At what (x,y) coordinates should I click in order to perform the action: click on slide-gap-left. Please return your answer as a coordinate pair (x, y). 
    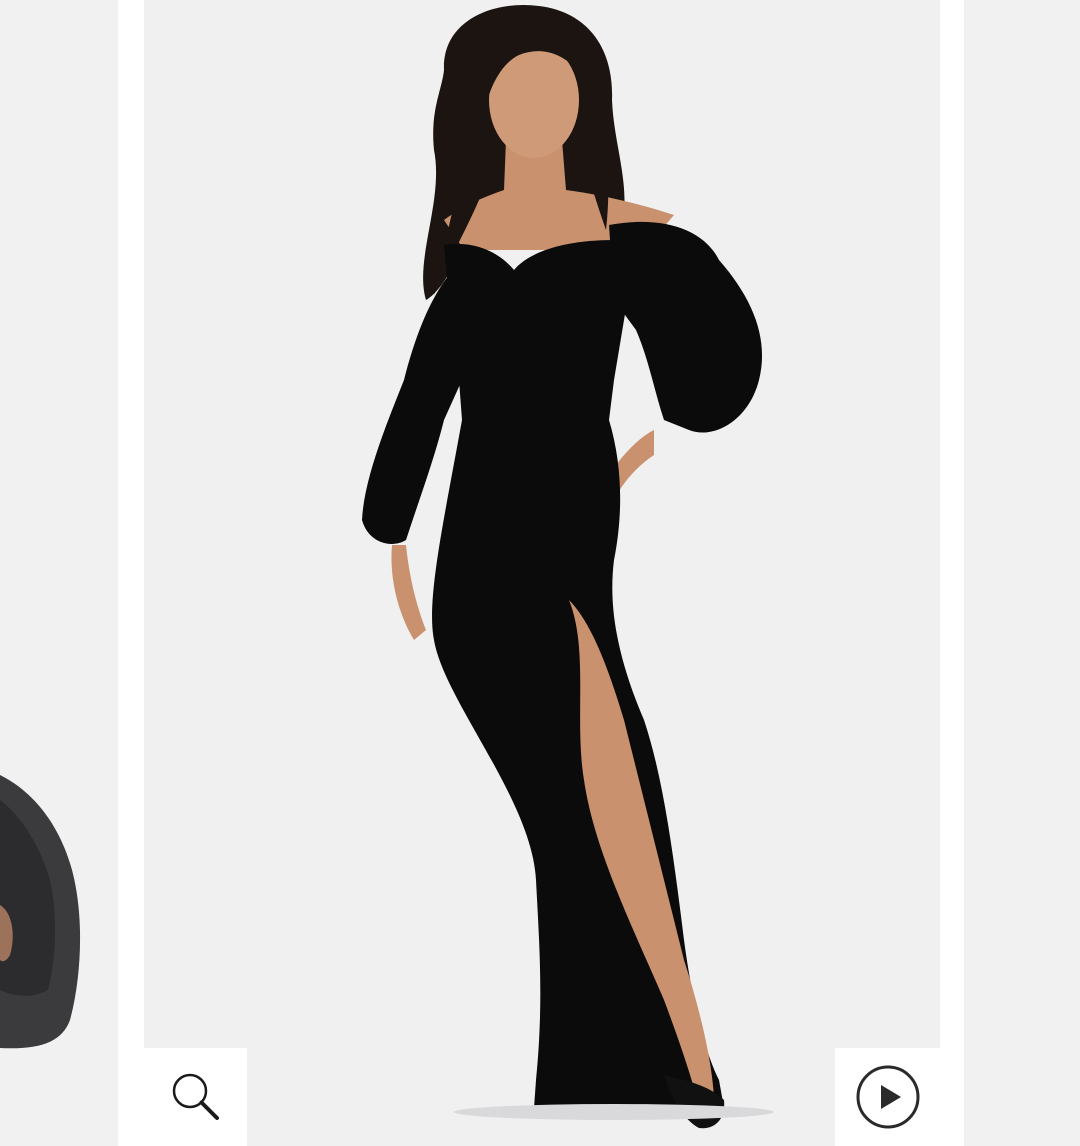
    Looking at the image, I should click on (131, 573).